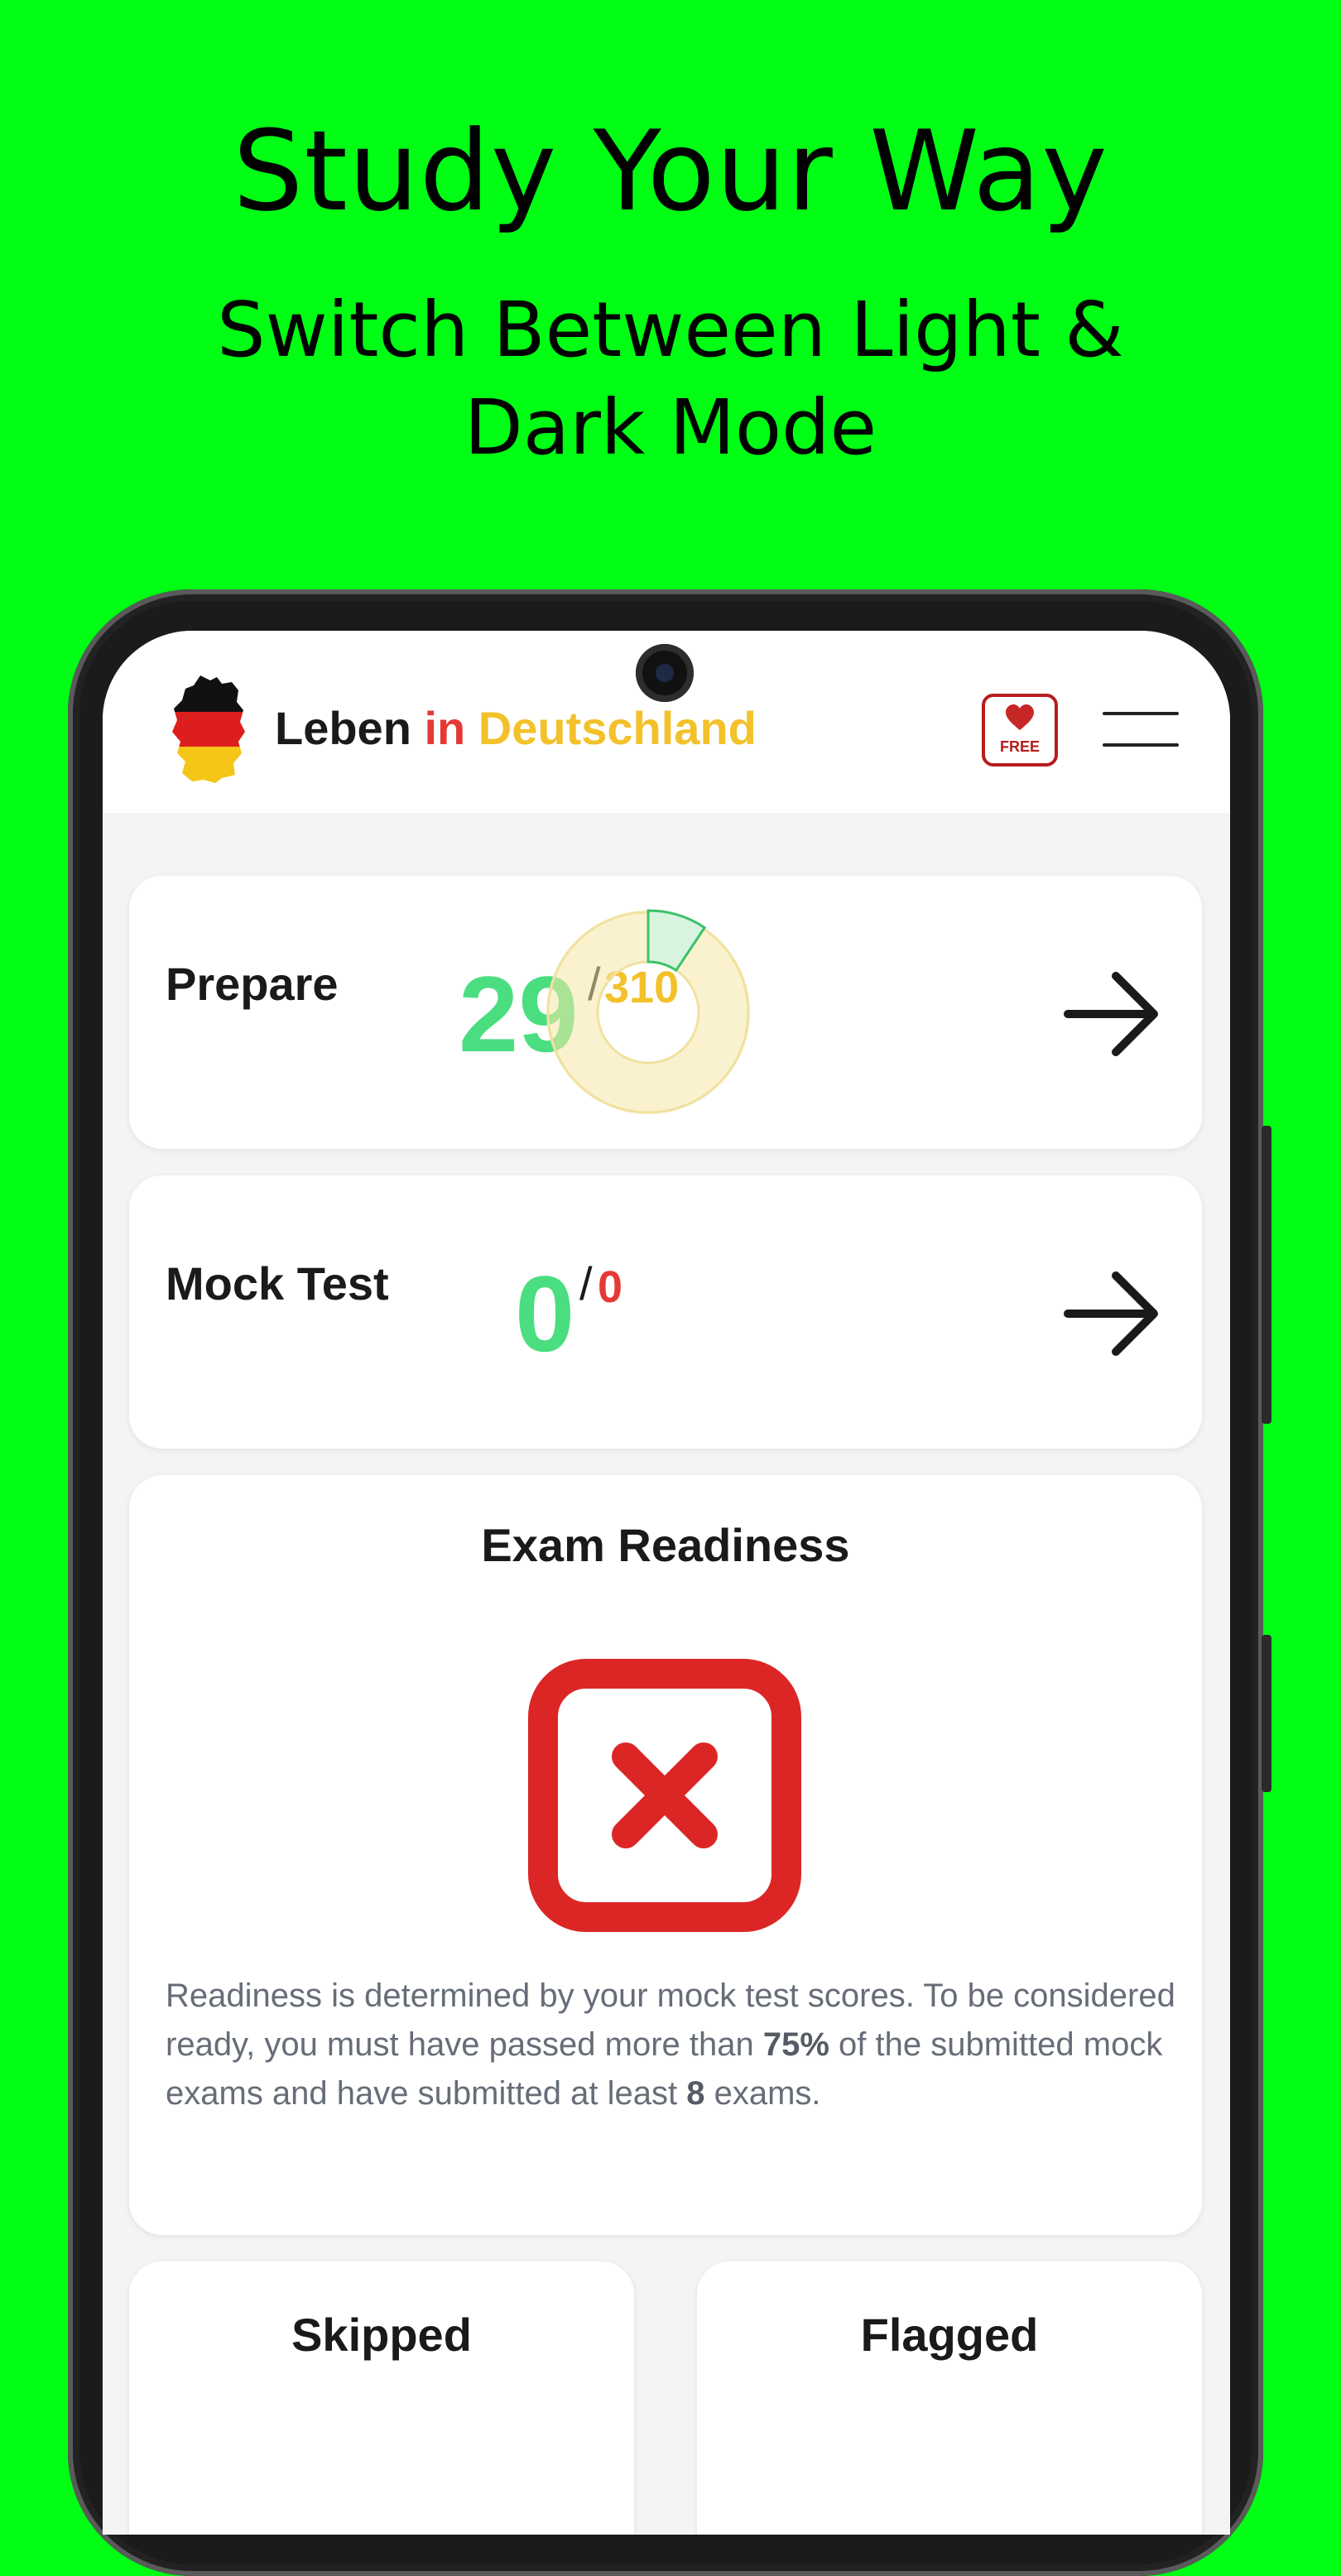  Describe the element at coordinates (664, 1795) in the screenshot. I see `x-square-icon` at that location.